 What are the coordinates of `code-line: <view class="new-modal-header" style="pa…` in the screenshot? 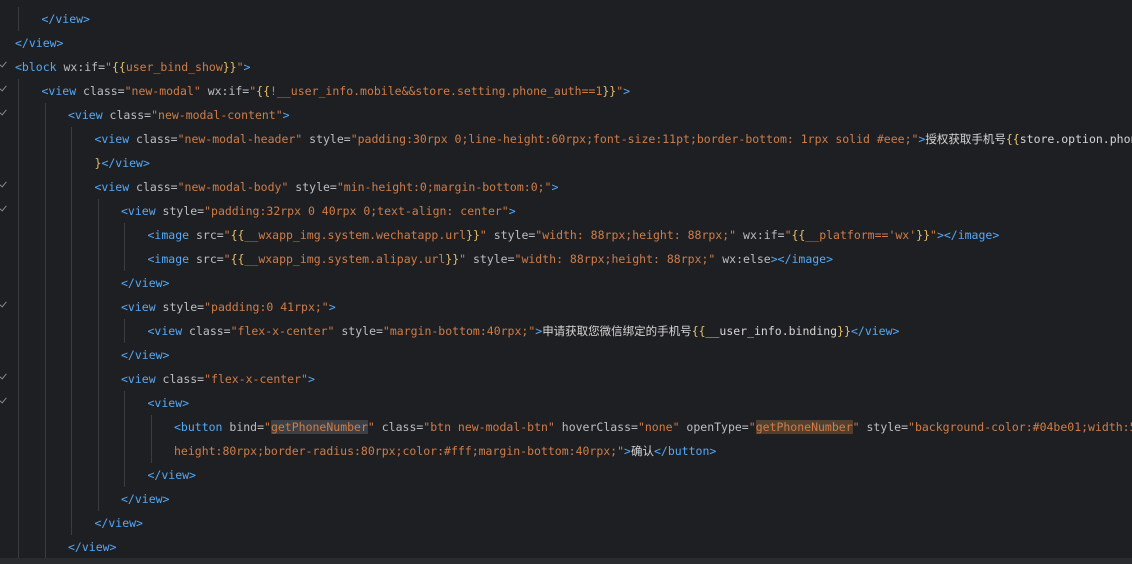 It's located at (566, 139).